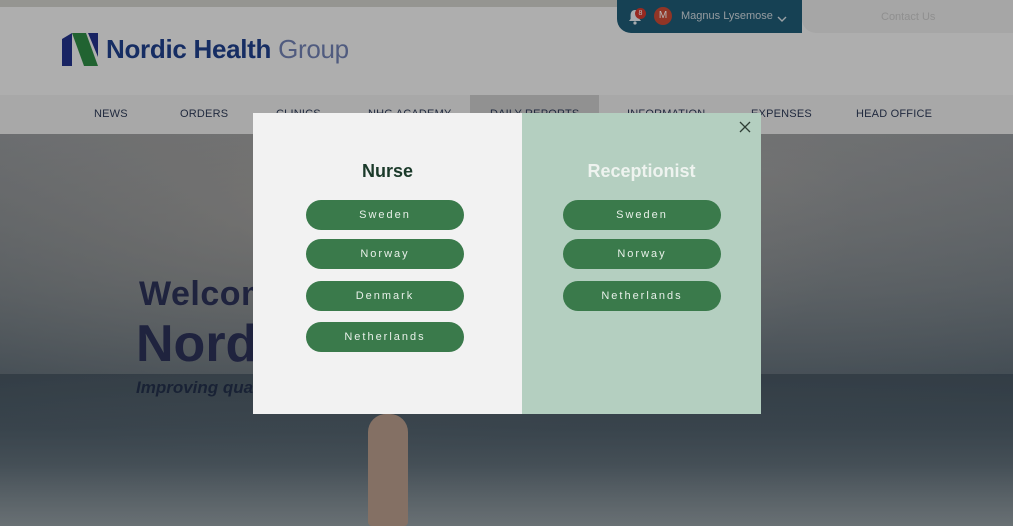 The width and height of the screenshot is (1013, 526). What do you see at coordinates (641, 171) in the screenshot?
I see `receptionist-title: Receptionist` at bounding box center [641, 171].